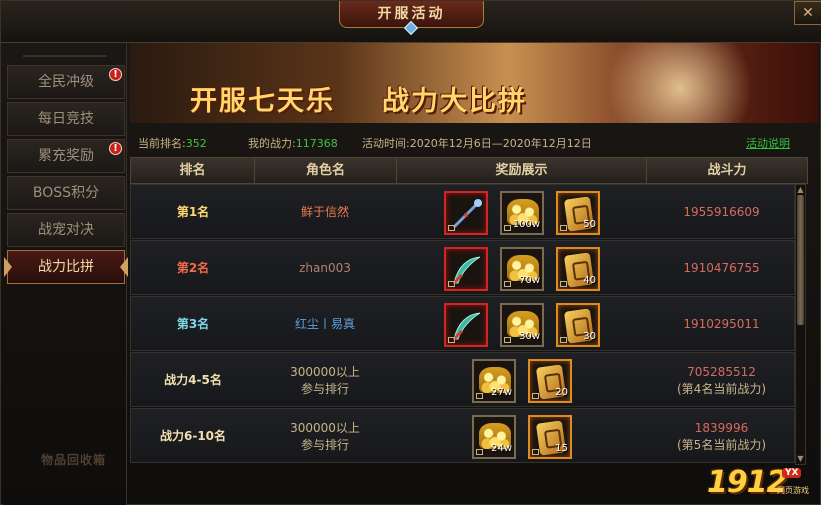  I want to click on reward-slot: 20, so click(550, 380).